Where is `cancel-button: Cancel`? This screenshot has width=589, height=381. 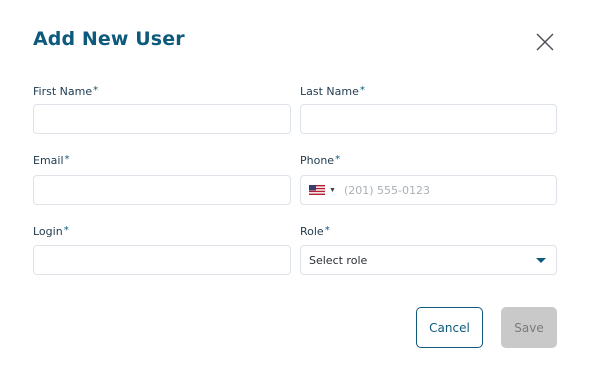
cancel-button: Cancel is located at coordinates (449, 327).